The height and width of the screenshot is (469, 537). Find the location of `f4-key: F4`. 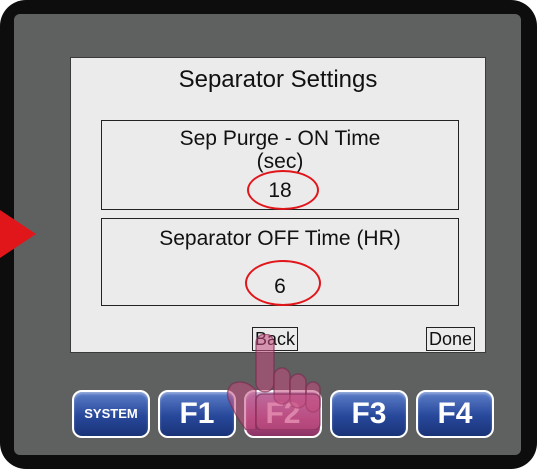

f4-key: F4 is located at coordinates (455, 414).